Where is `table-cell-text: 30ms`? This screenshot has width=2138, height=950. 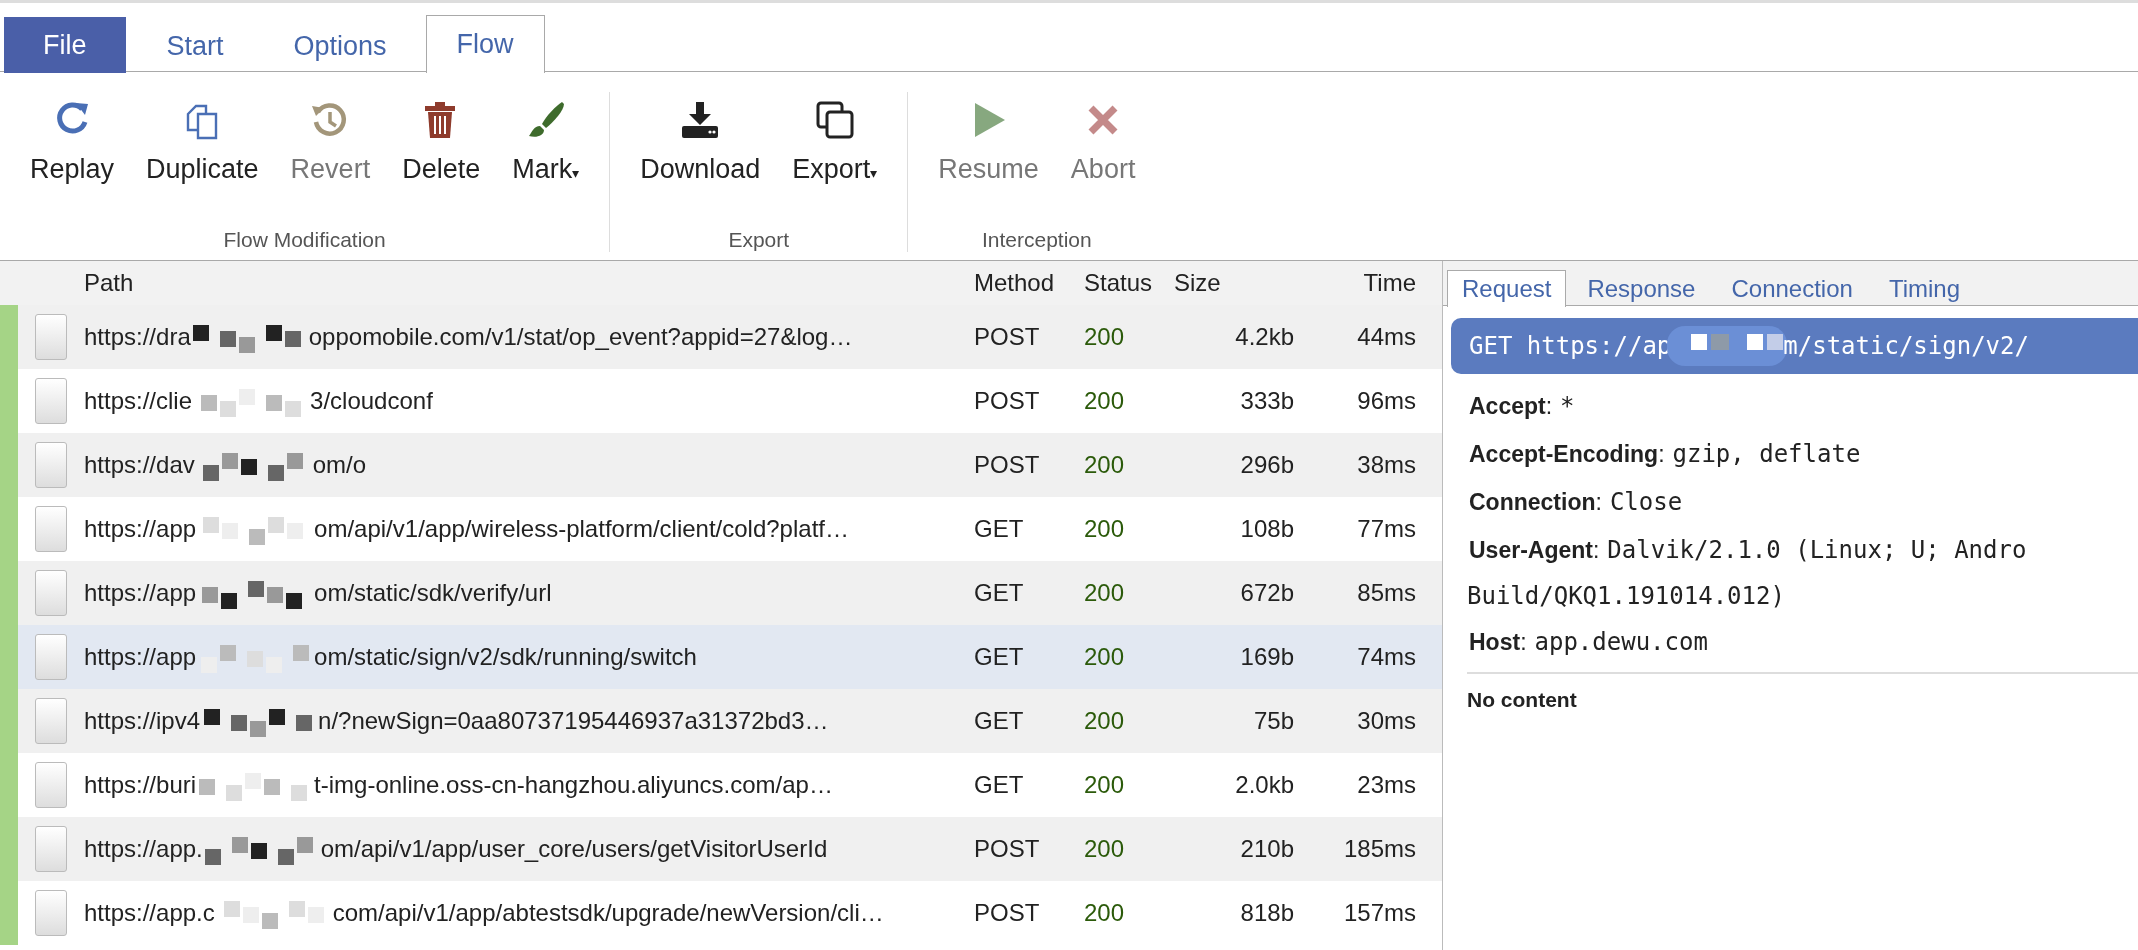 table-cell-text: 30ms is located at coordinates (1386, 721).